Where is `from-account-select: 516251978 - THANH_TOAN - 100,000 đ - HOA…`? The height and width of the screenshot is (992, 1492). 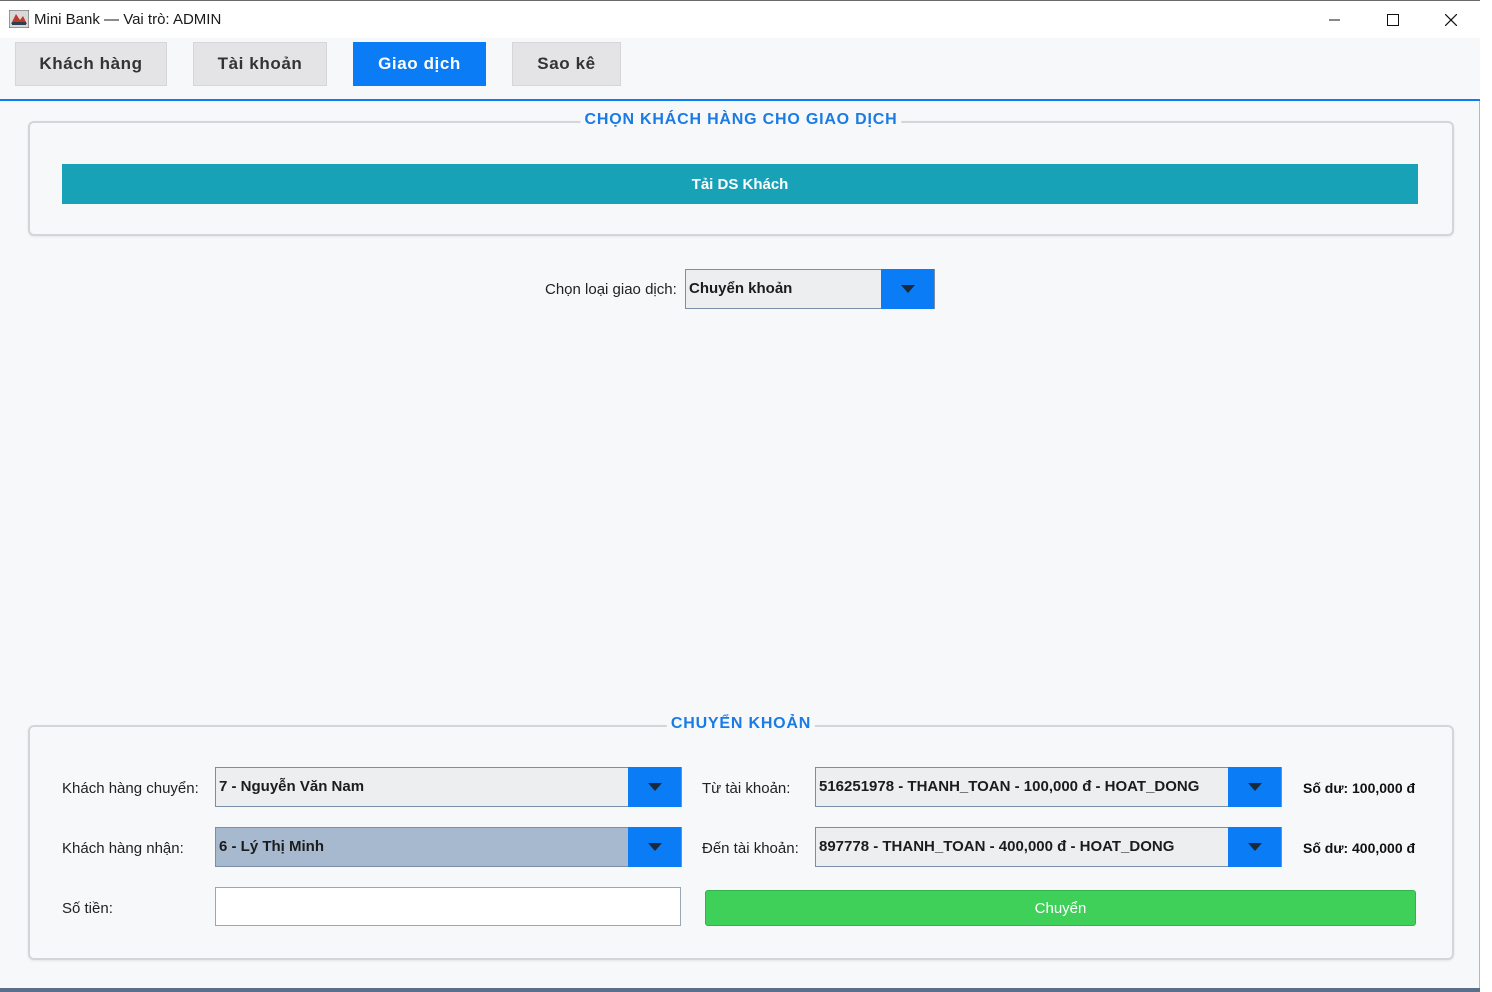
from-account-select: 516251978 - THANH_TOAN - 100,000 đ - HOA… is located at coordinates (1048, 787).